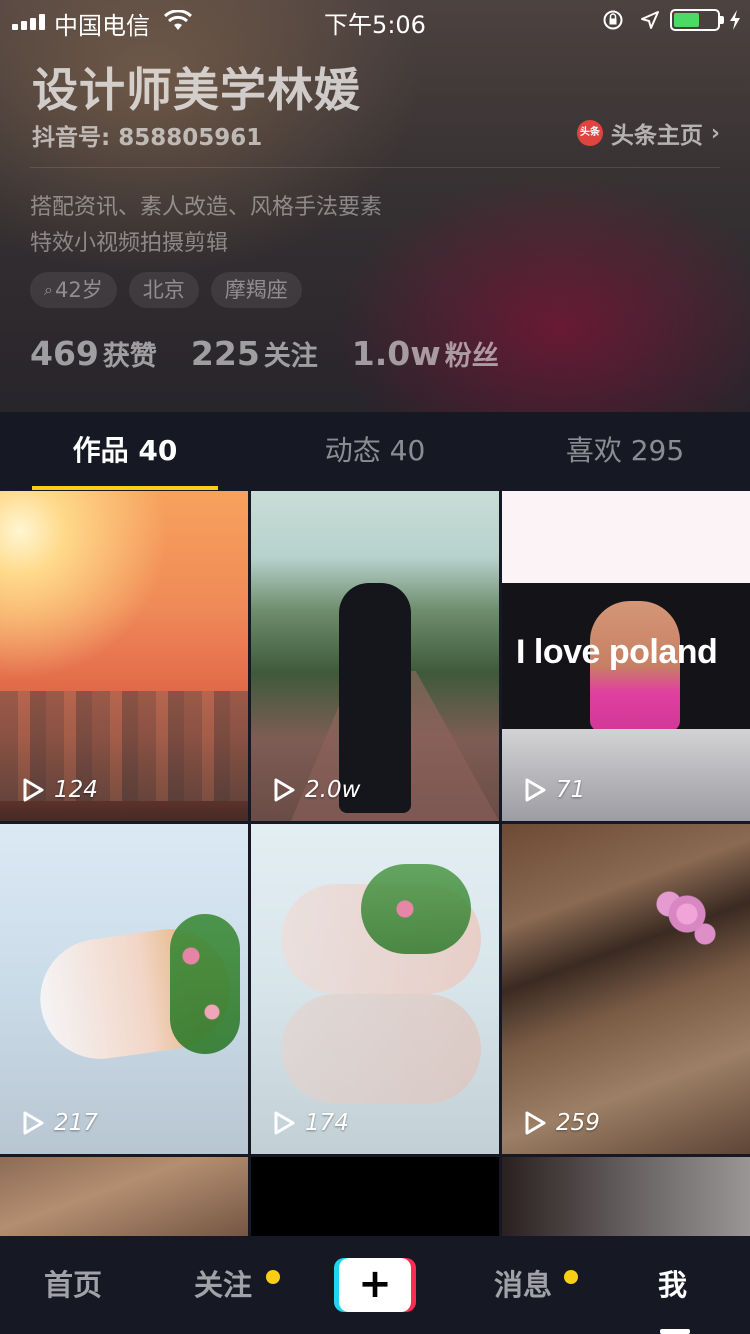 Image resolution: width=750 pixels, height=1334 pixels. I want to click on profile-bio: 搭配资讯、素人改造、风格手法要素 特效小视频拍摄剪辑, so click(206, 226).